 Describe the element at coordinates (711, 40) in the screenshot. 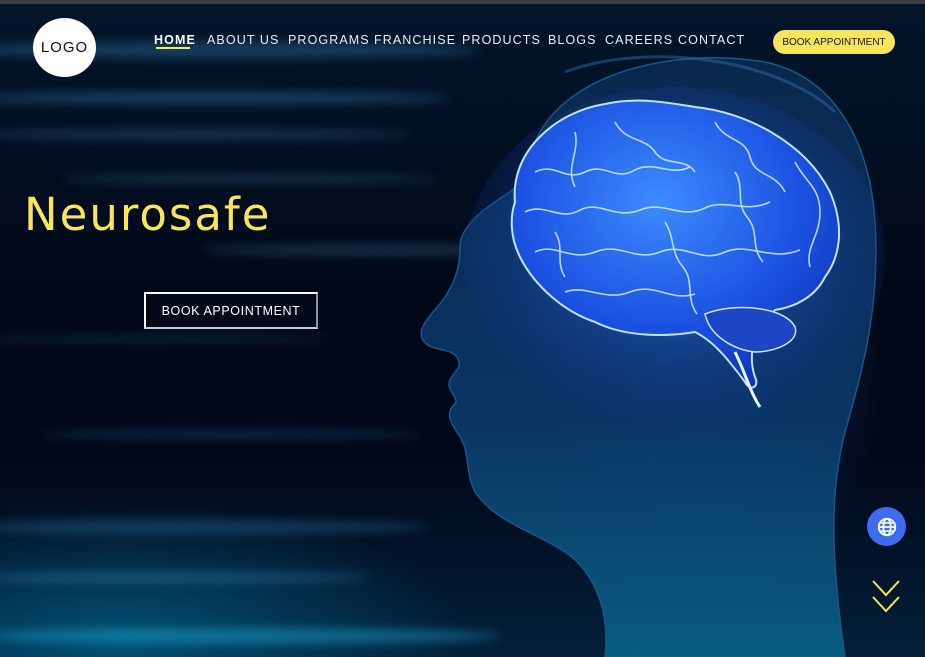

I see `nav-item-contact: CONTACT` at that location.